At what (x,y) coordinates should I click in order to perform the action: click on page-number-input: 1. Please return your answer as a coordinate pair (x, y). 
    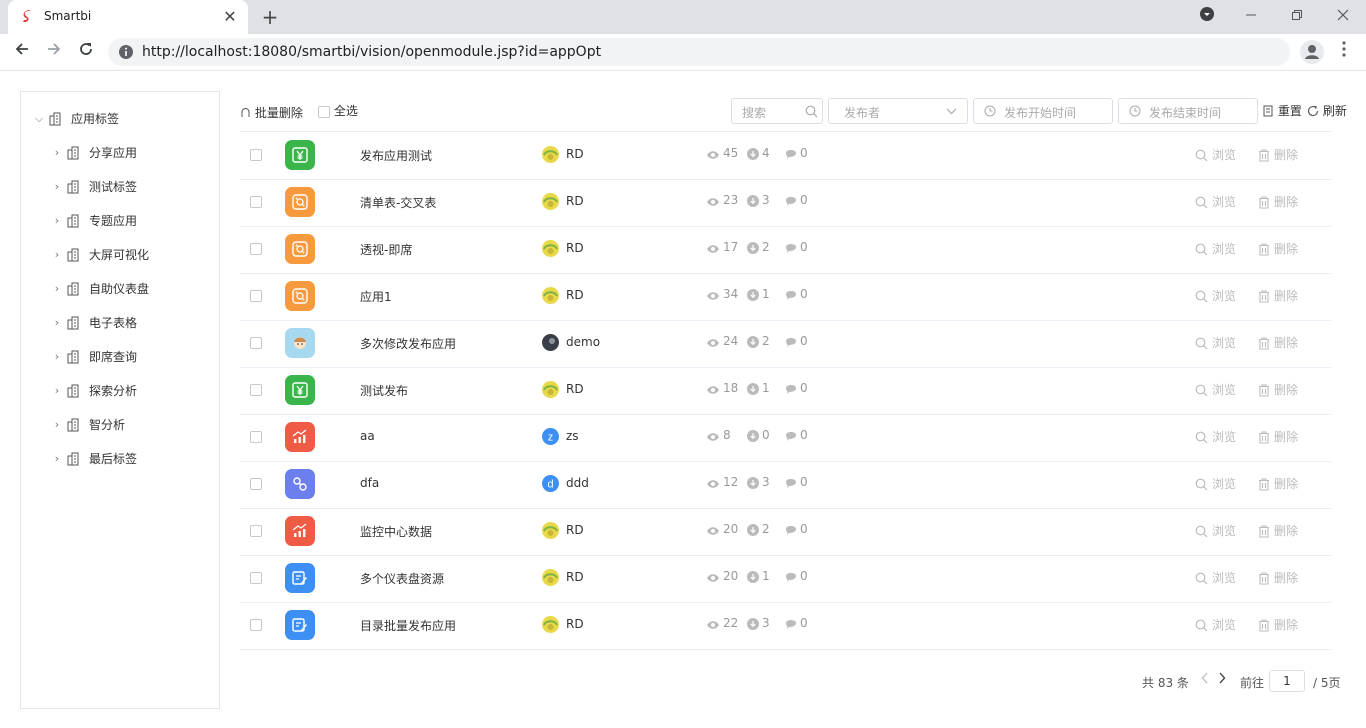
    Looking at the image, I should click on (1287, 681).